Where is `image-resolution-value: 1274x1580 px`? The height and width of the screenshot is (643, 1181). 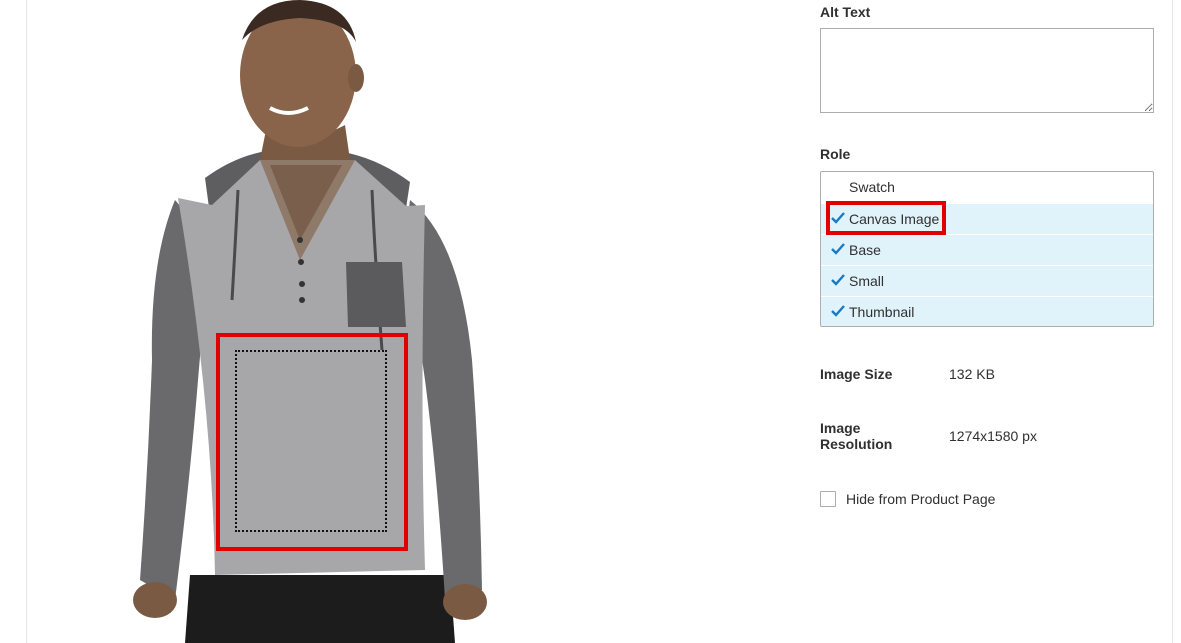 image-resolution-value: 1274x1580 px is located at coordinates (993, 436).